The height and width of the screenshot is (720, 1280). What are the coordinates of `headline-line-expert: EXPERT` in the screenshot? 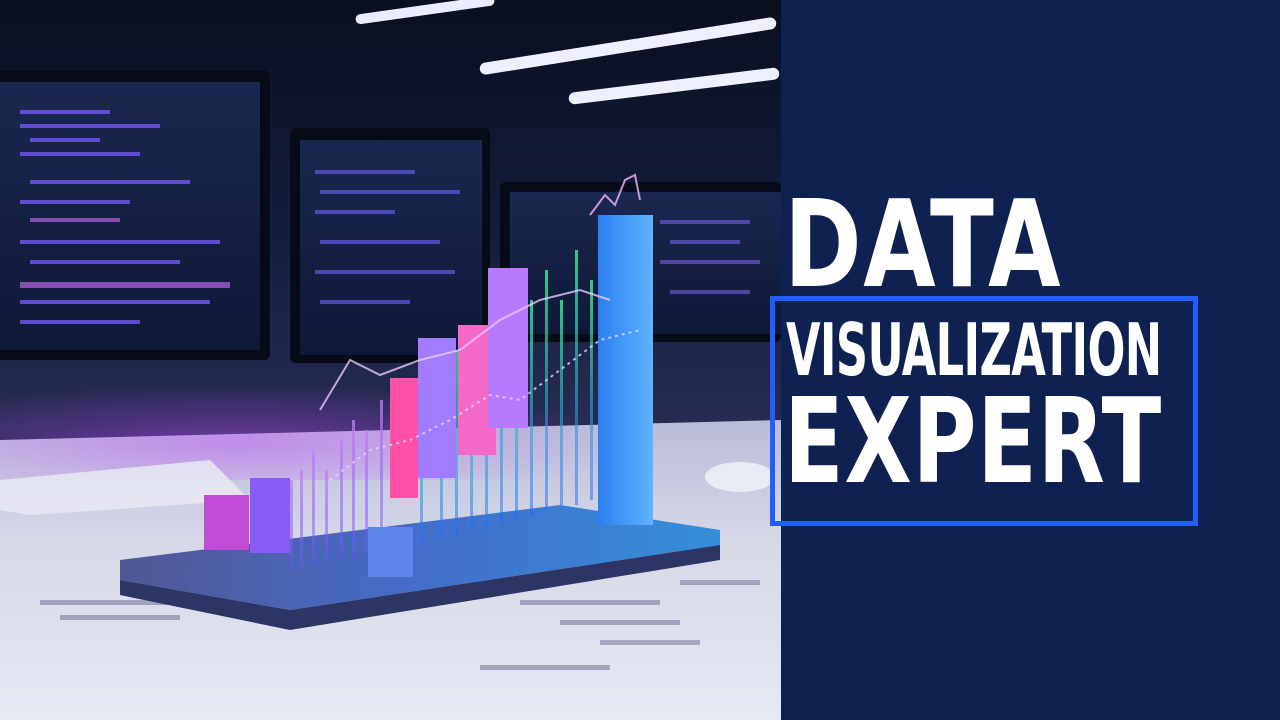 It's located at (973, 441).